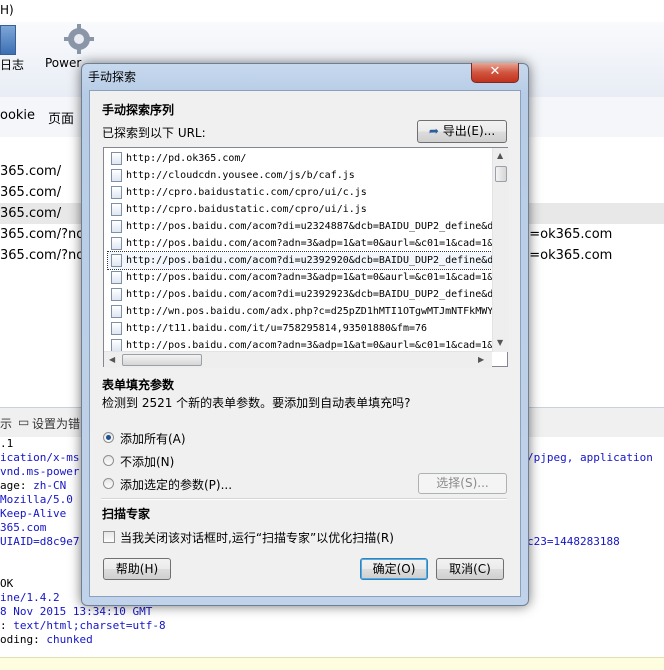 The width and height of the screenshot is (664, 670). Describe the element at coordinates (24, 422) in the screenshot. I see `set-error-icon: ▭` at that location.